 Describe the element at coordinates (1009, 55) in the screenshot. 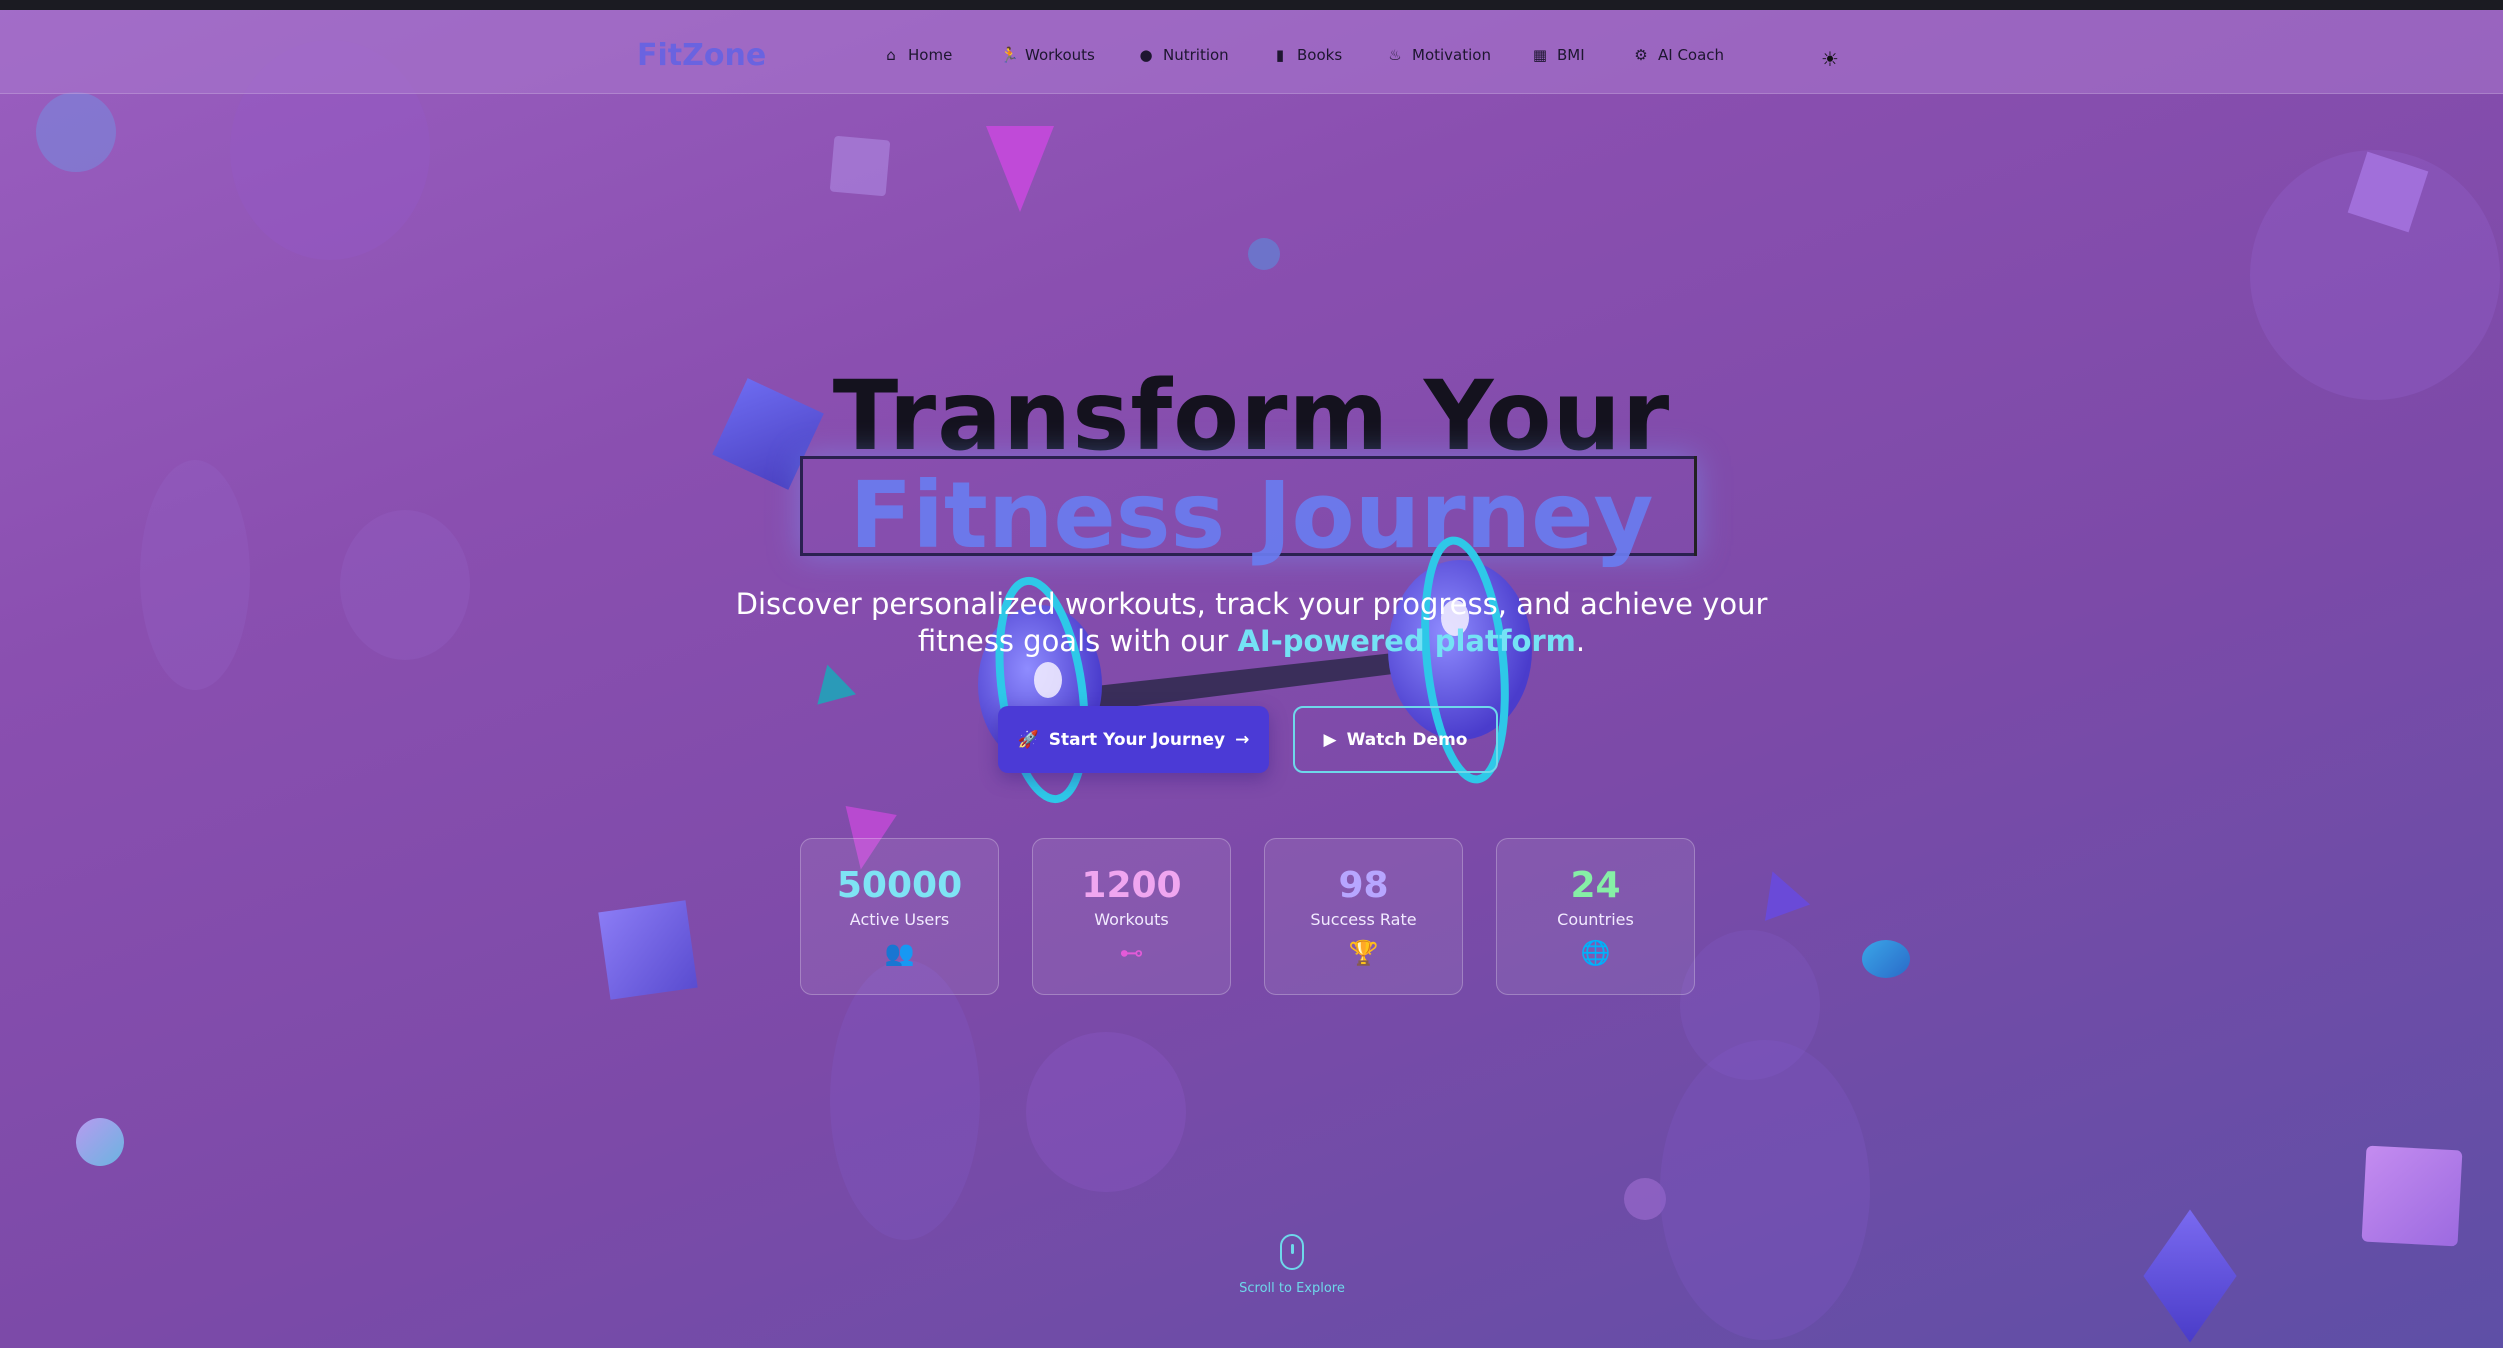

I see `running-icon: 🏃` at that location.